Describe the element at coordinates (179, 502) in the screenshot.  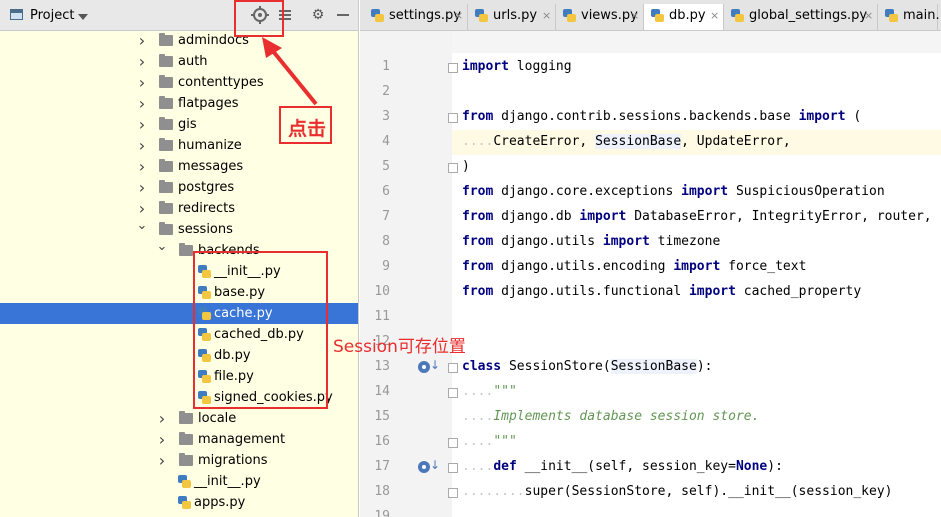
I see `tree-file: apps.py` at that location.